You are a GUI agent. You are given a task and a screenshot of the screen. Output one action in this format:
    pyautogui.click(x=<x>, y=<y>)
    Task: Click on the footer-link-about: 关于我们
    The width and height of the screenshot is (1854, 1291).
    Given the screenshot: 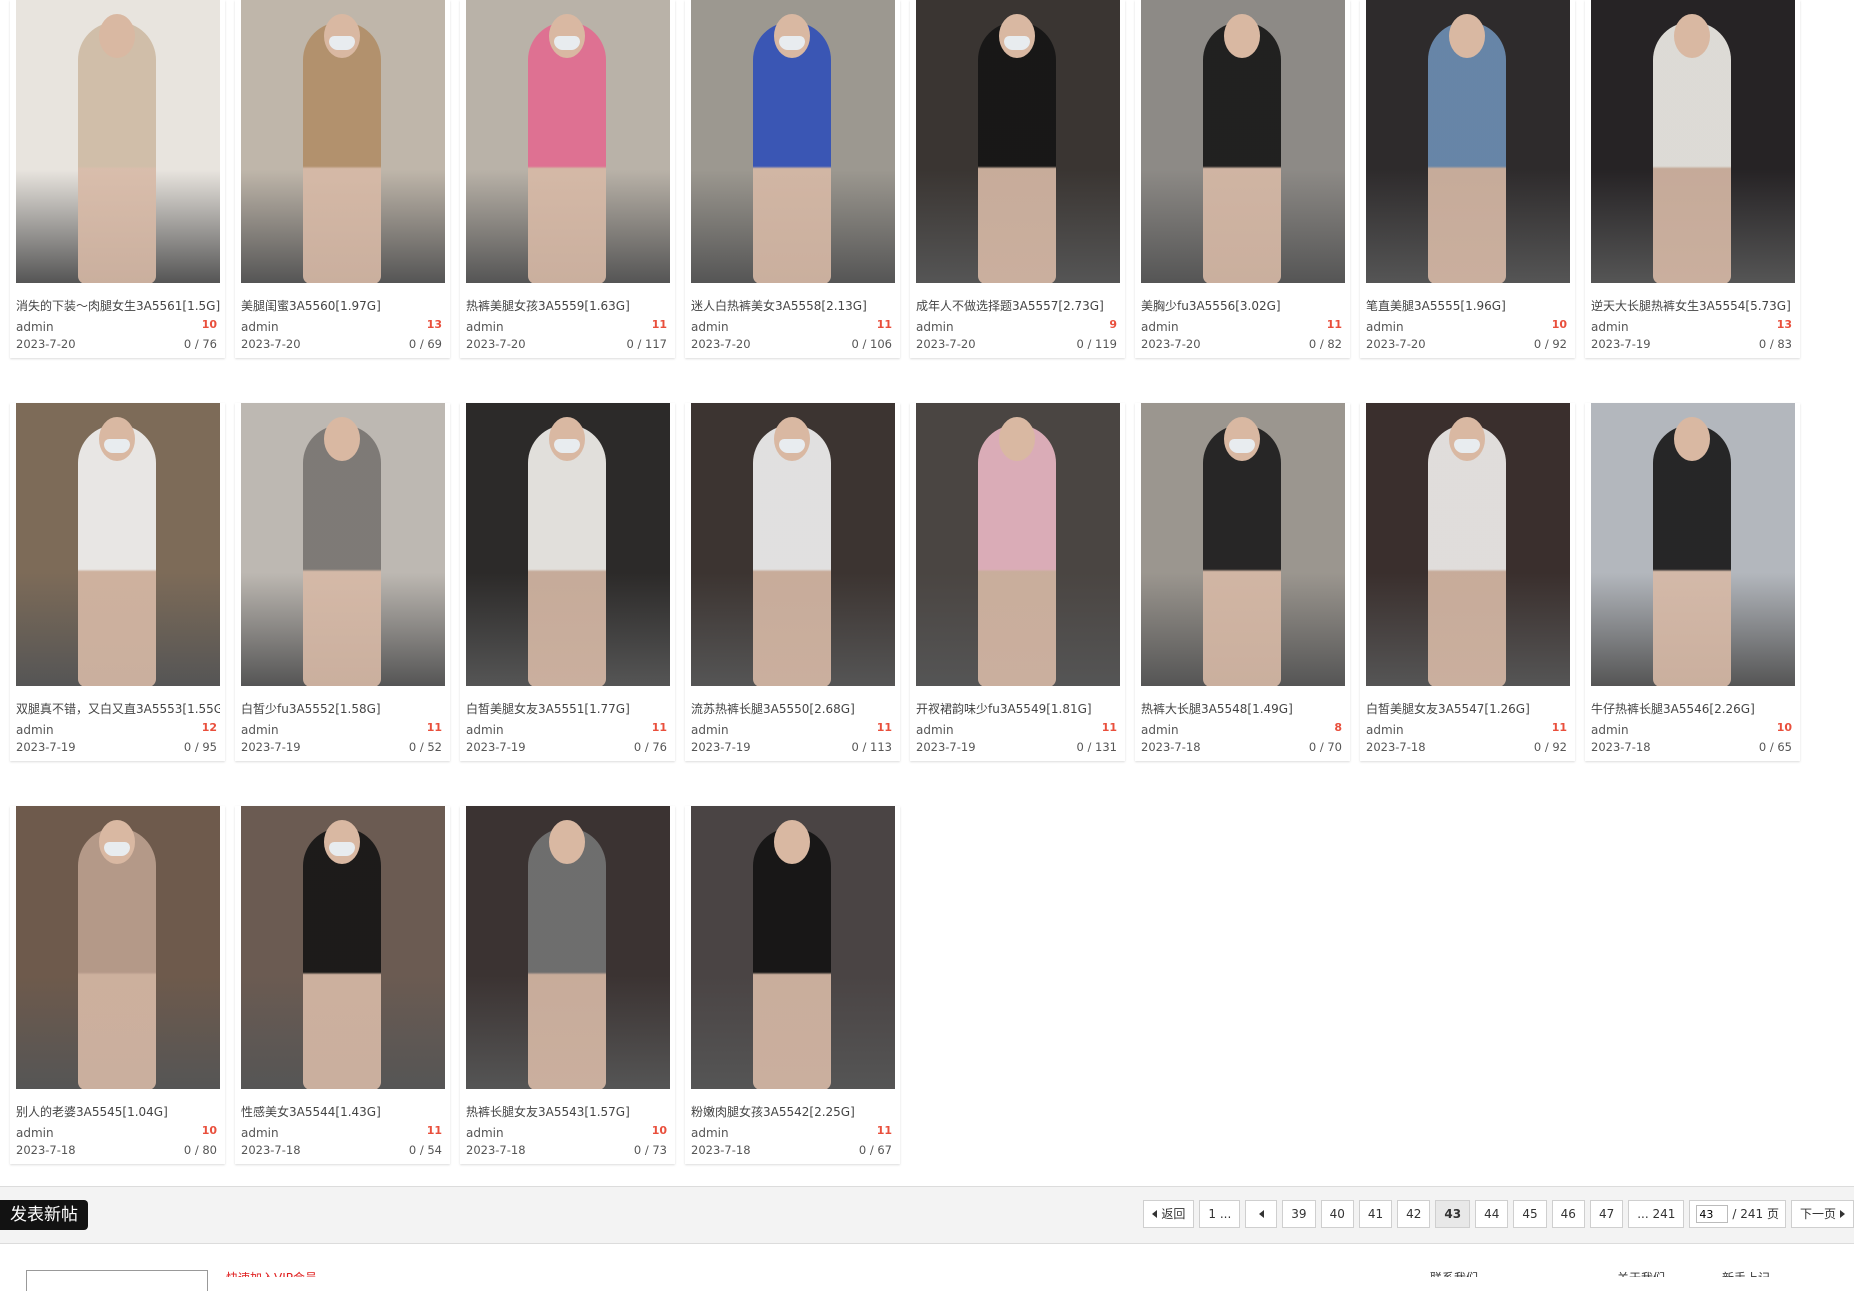 What is the action you would take?
    pyautogui.click(x=1641, y=1273)
    